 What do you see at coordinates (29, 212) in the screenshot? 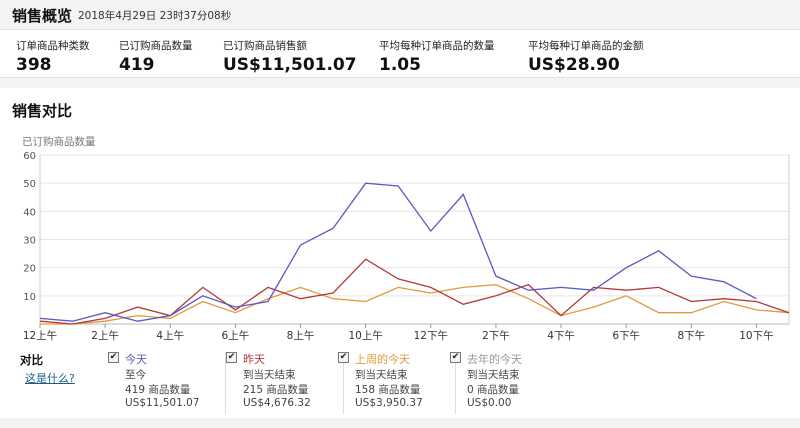
I see `y-tick-label: 40` at bounding box center [29, 212].